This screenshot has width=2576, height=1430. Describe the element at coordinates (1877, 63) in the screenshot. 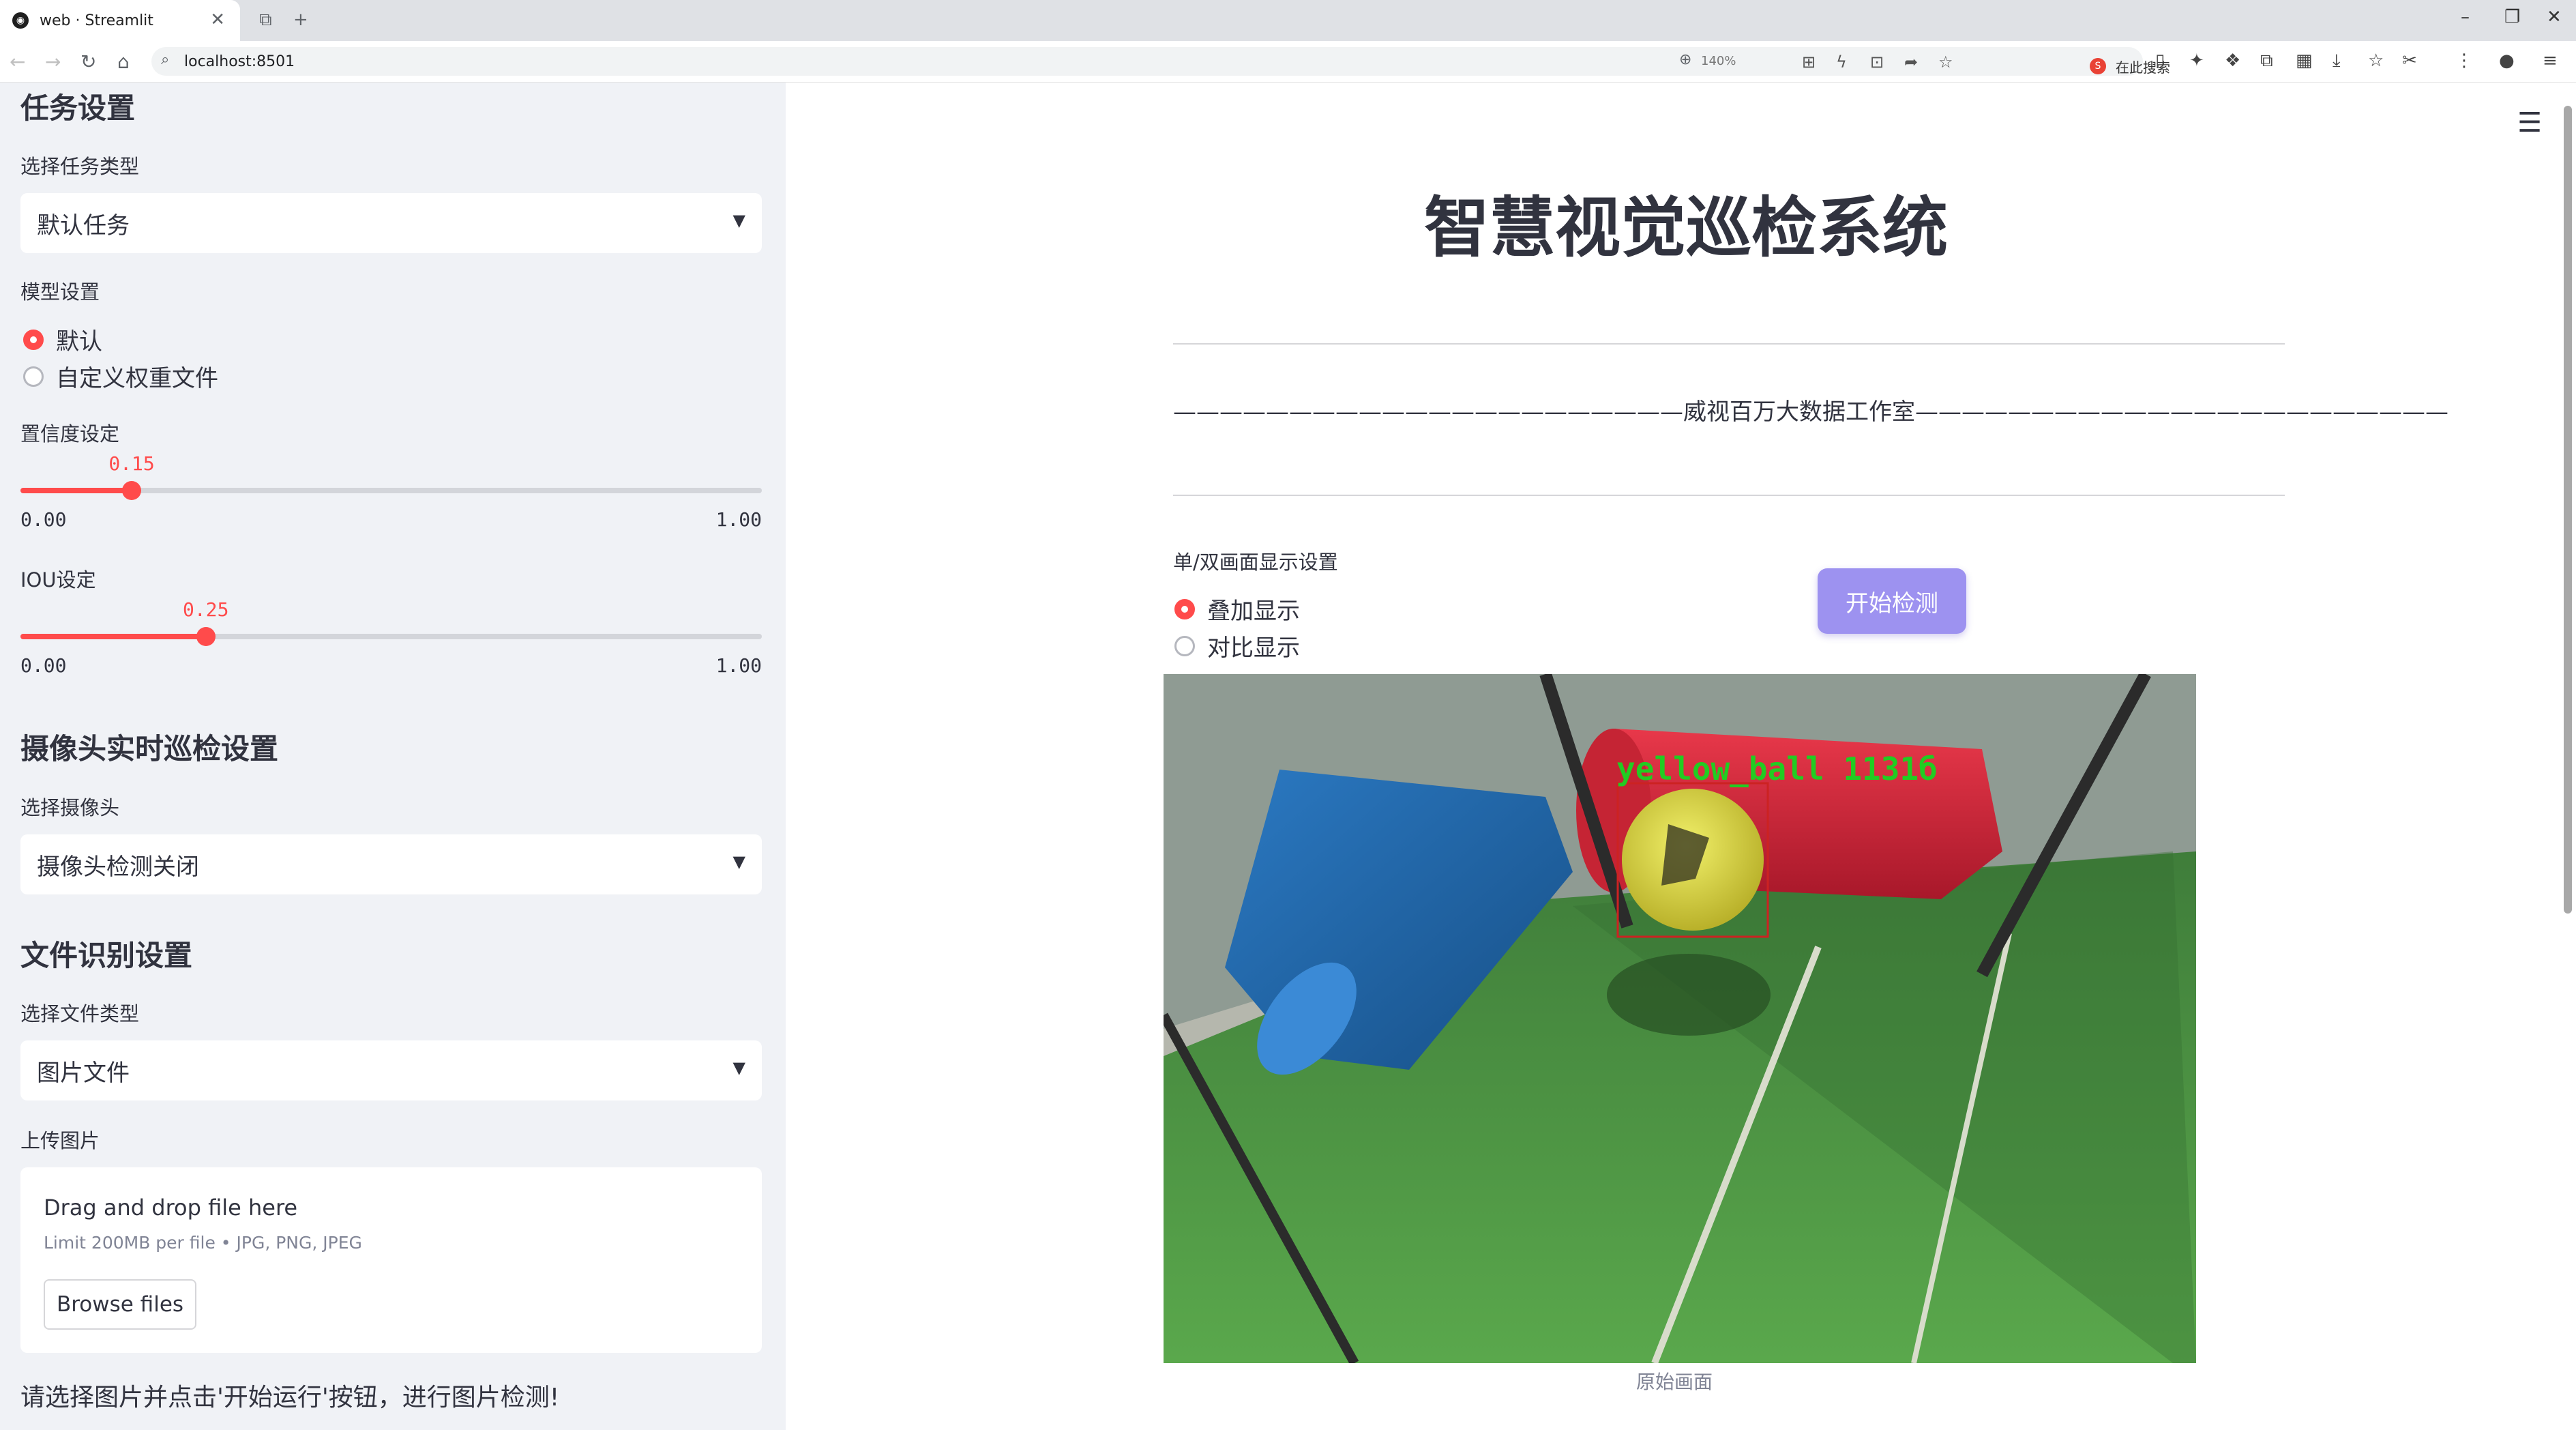

I see `screenshot-icon: ⊡` at that location.